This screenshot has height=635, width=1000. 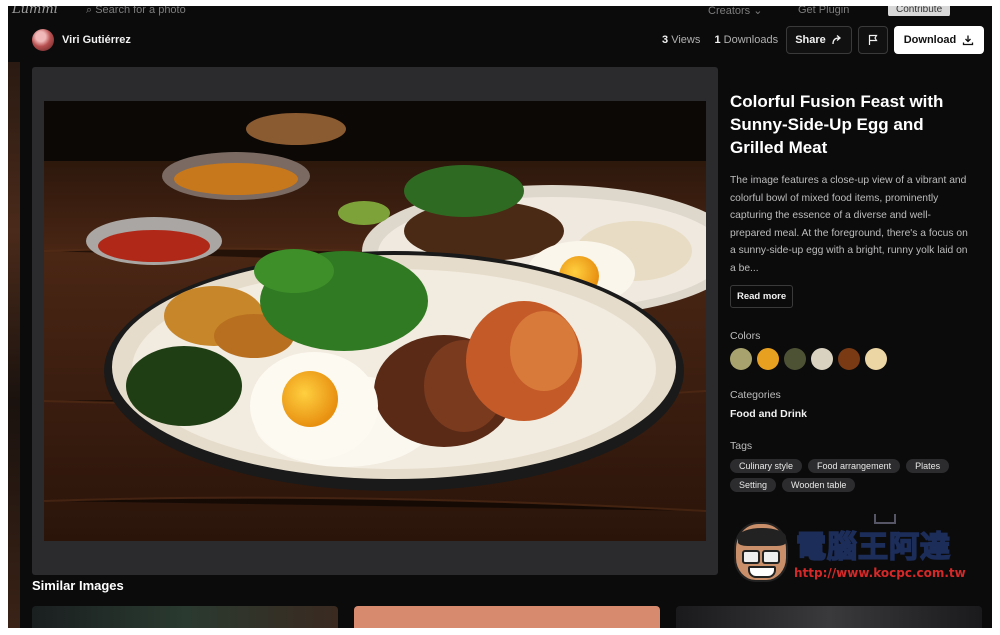 I want to click on flag-icon, so click(x=873, y=39).